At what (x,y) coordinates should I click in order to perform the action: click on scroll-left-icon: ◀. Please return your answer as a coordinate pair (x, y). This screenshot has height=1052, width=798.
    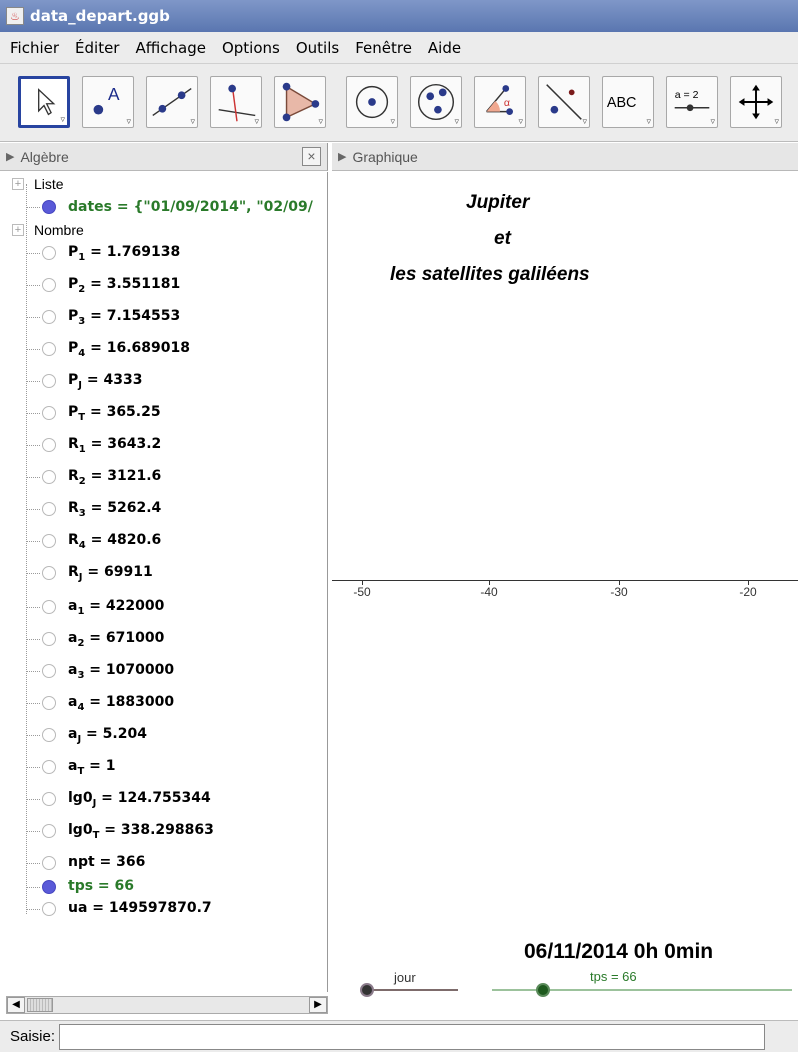
    Looking at the image, I should click on (16, 1005).